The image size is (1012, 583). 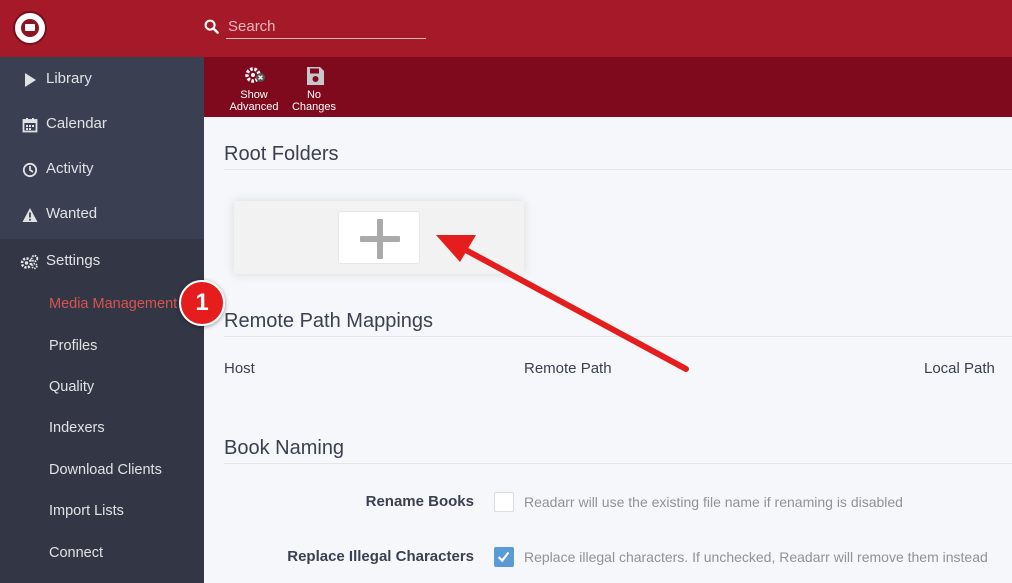 What do you see at coordinates (76, 553) in the screenshot?
I see `subnav-item-label: Connect` at bounding box center [76, 553].